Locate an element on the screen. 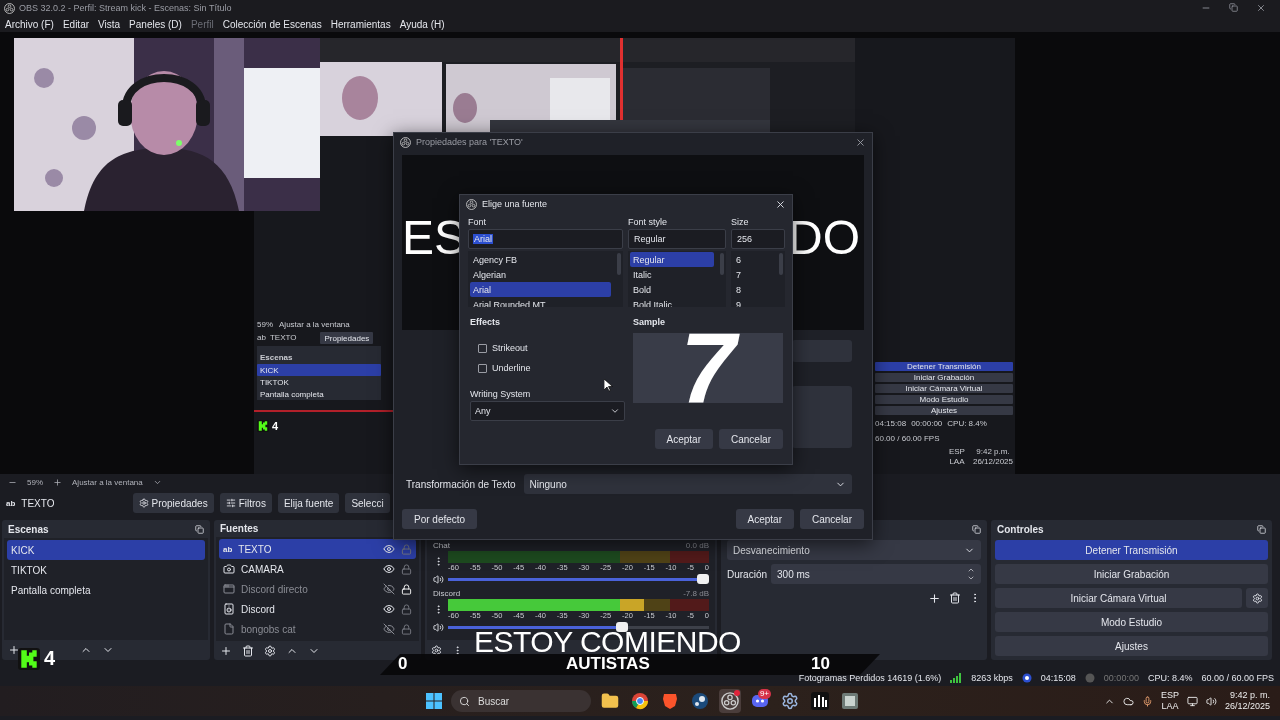  taskbar-app: 9+ is located at coordinates (760, 701).